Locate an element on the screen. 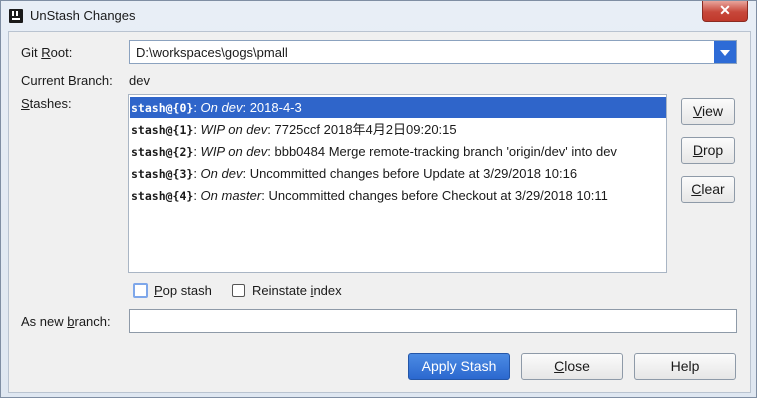 This screenshot has width=757, height=398. git-root-label: Git Root: is located at coordinates (47, 52).